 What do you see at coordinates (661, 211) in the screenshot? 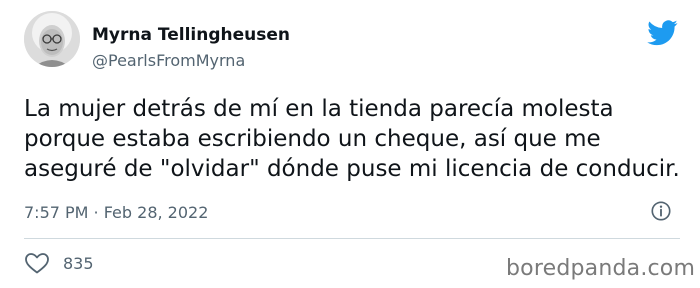
I see `info-icon` at bounding box center [661, 211].